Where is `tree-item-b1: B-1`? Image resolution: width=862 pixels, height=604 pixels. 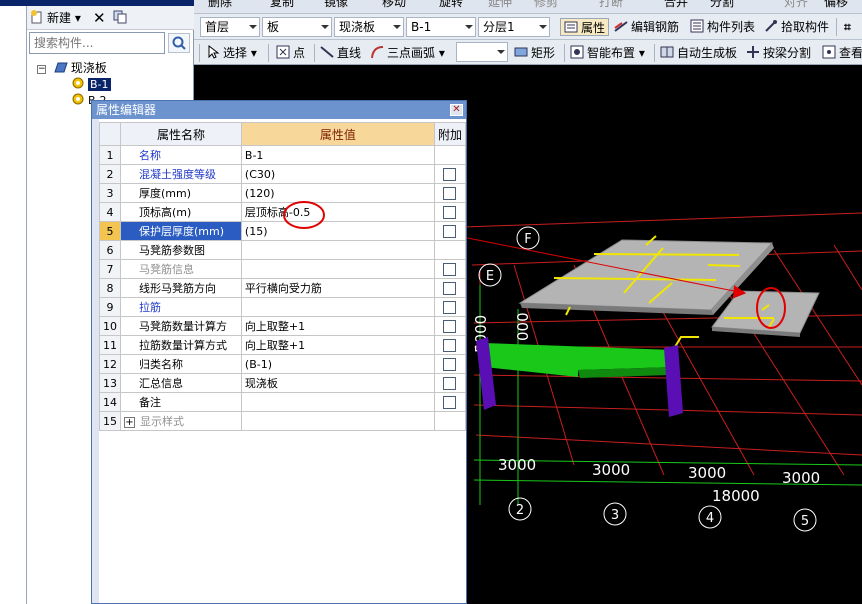 tree-item-b1: B-1 is located at coordinates (91, 84).